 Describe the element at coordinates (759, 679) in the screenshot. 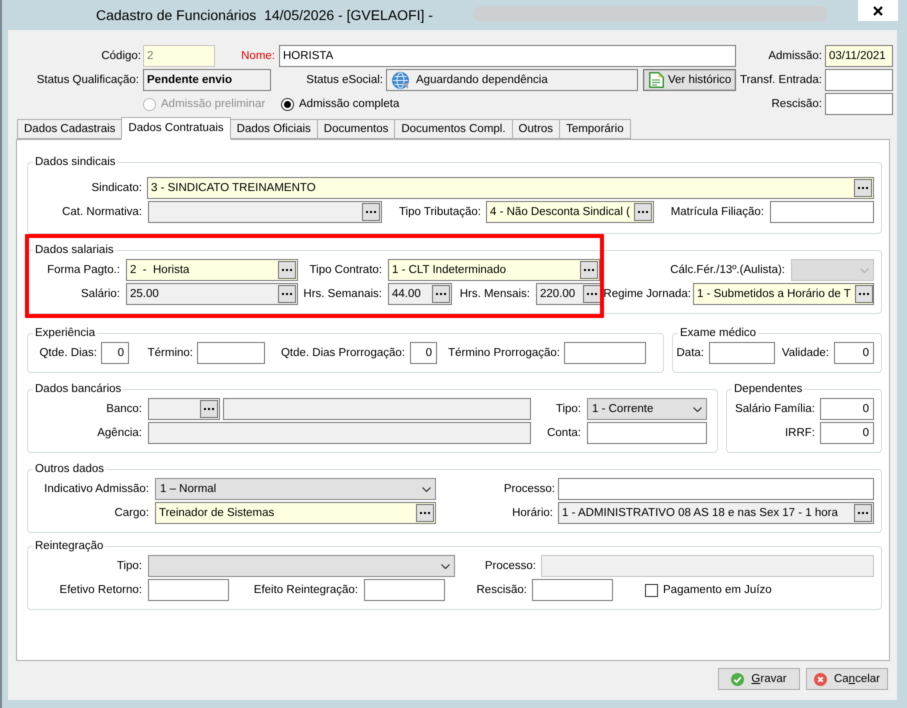

I see `save-button: Gravar` at that location.